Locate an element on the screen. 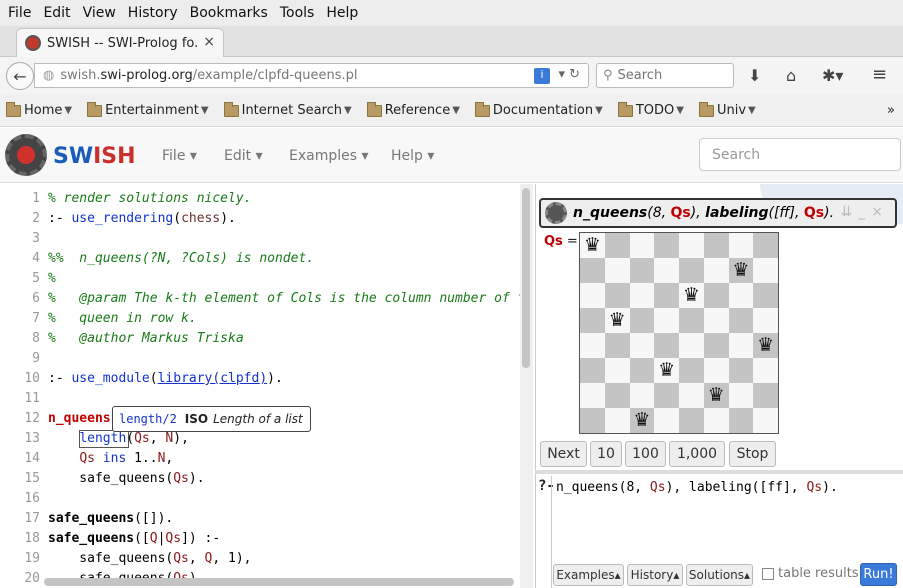 This screenshot has height=588, width=903. bookmark-entertainment: Entertainment ▼ is located at coordinates (148, 109).